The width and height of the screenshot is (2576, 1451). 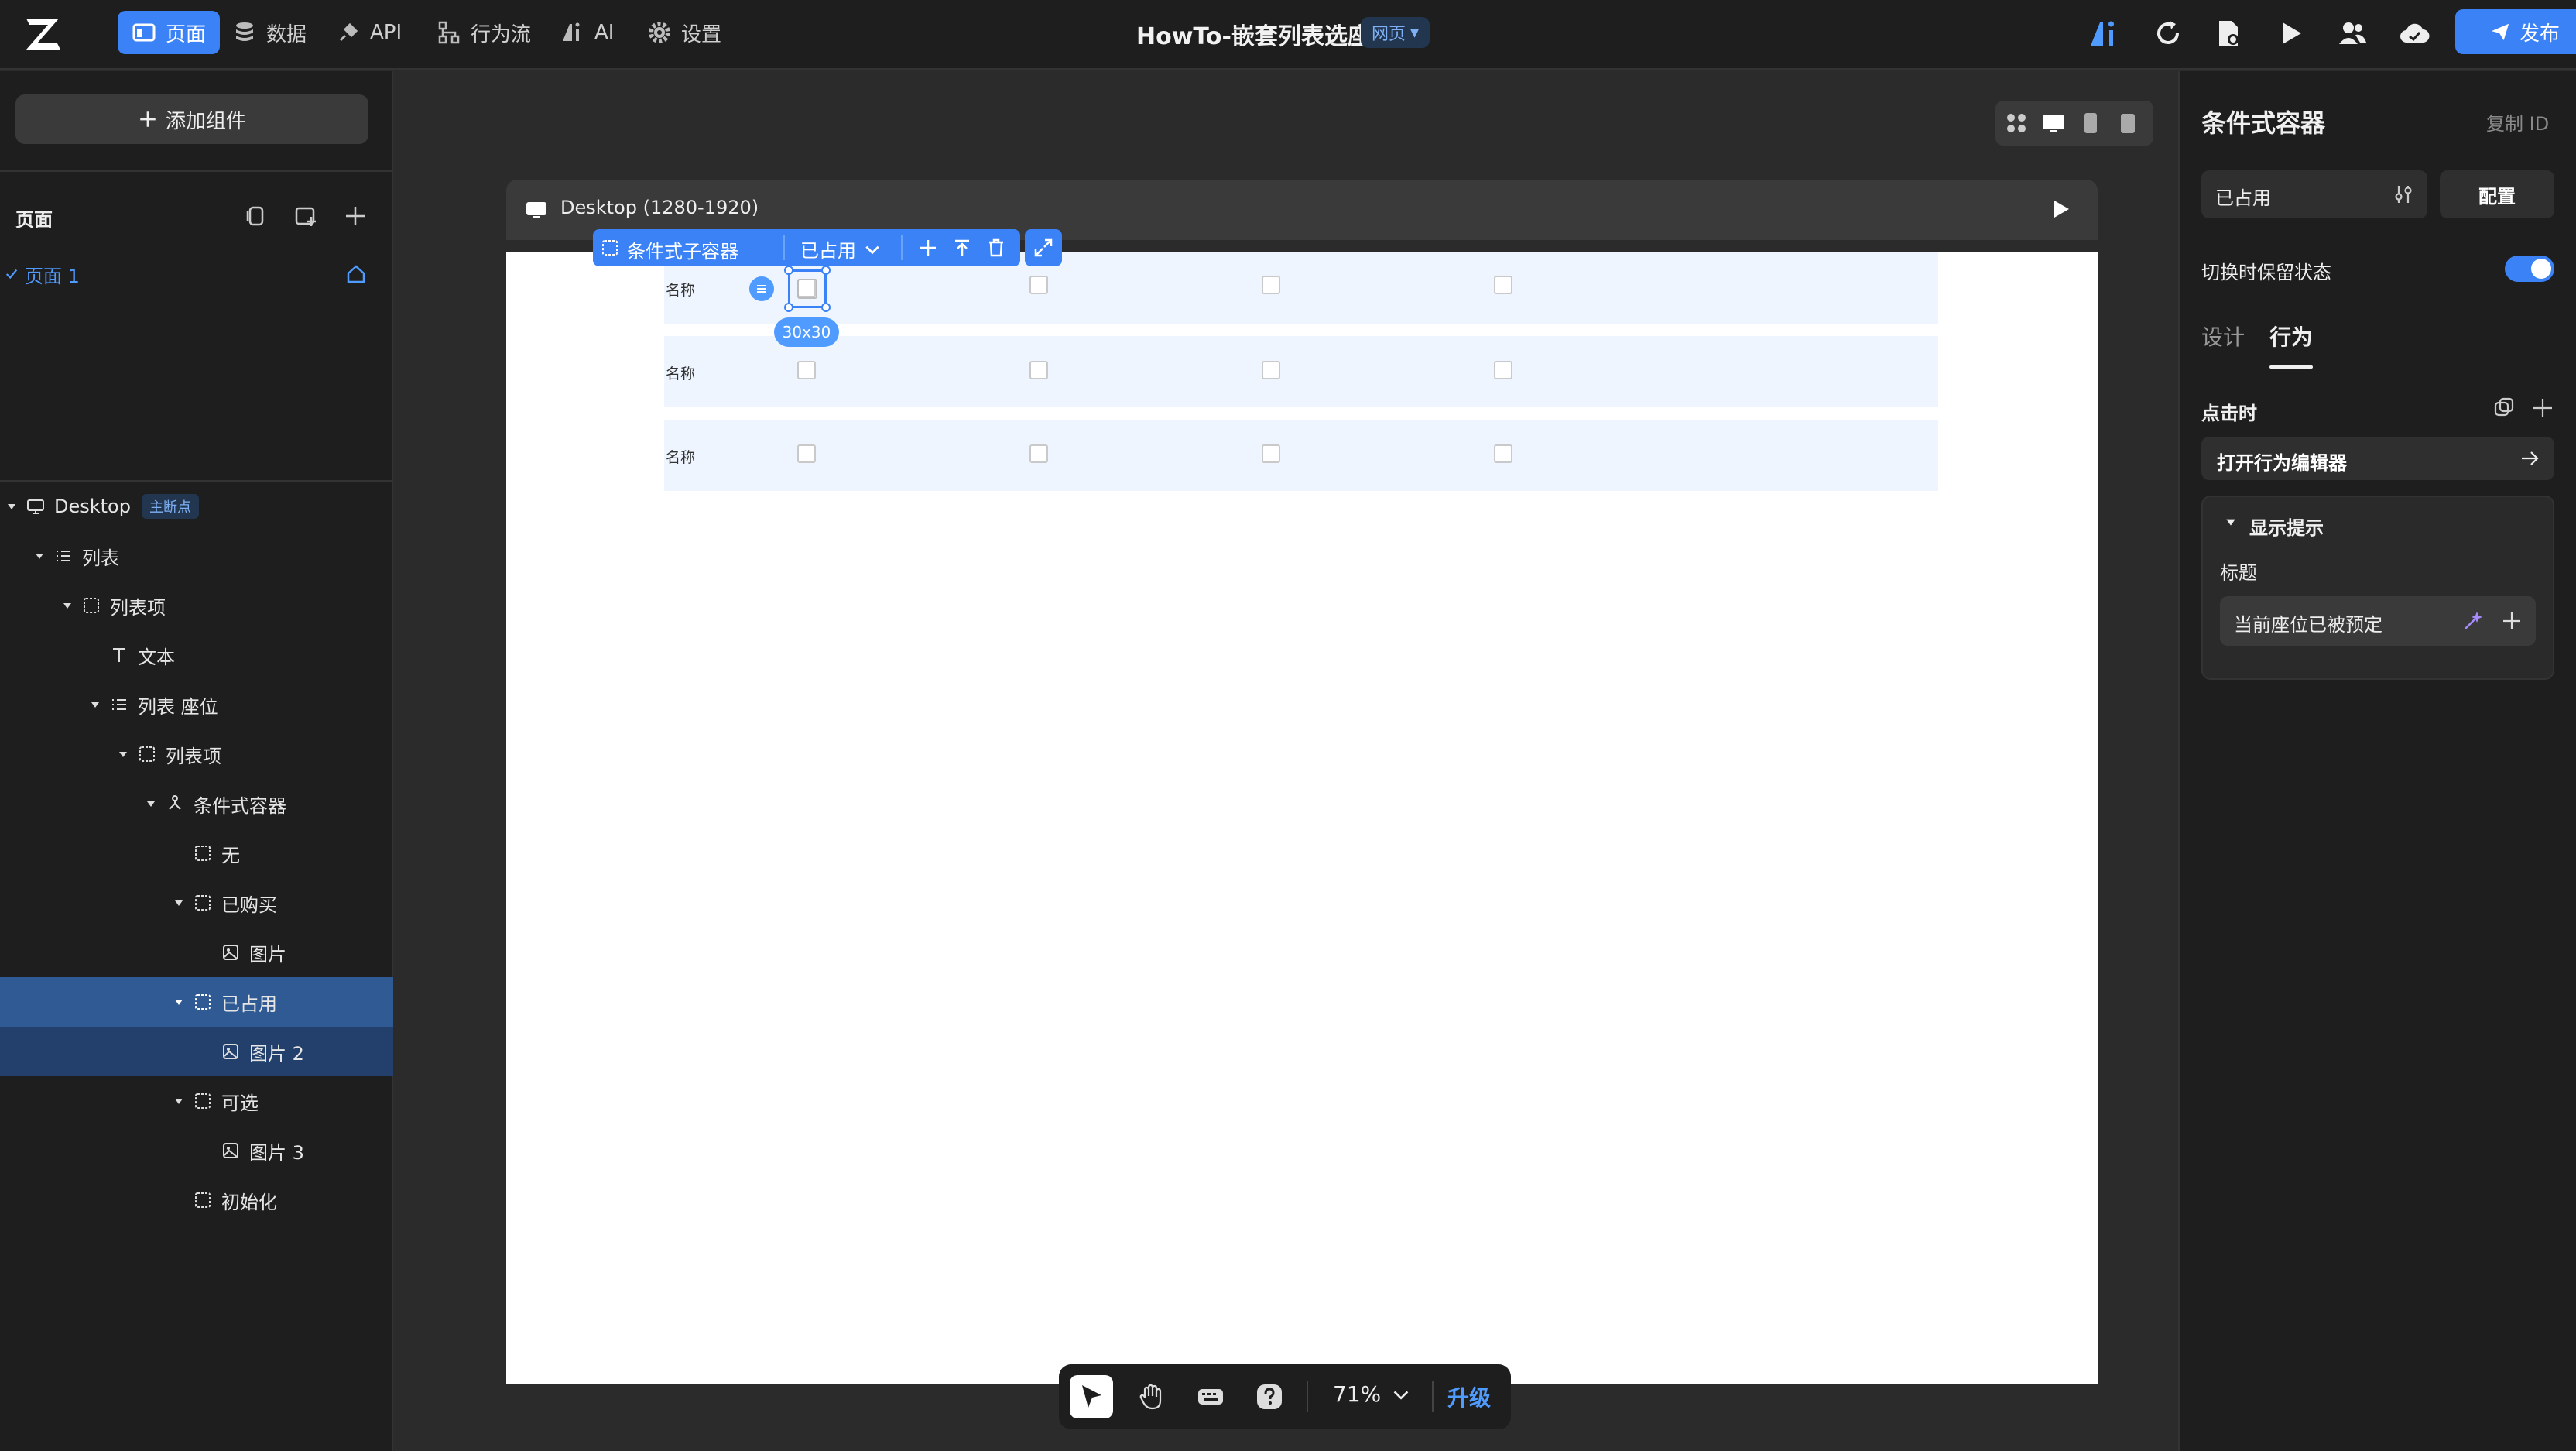 I want to click on nav-settings: 设置, so click(x=684, y=33).